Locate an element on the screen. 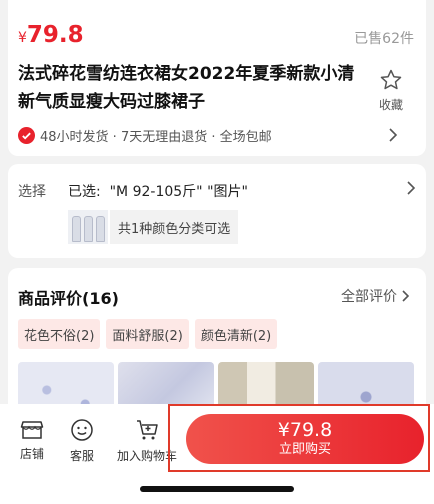  color-option-note: 共1种颜色分类可选 is located at coordinates (174, 227).